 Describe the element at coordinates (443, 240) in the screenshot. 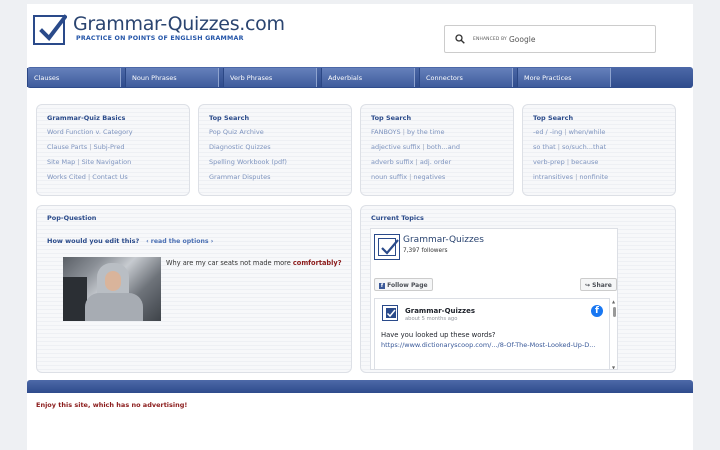

I see `fb-page-name: Grammar-Quizzes` at that location.